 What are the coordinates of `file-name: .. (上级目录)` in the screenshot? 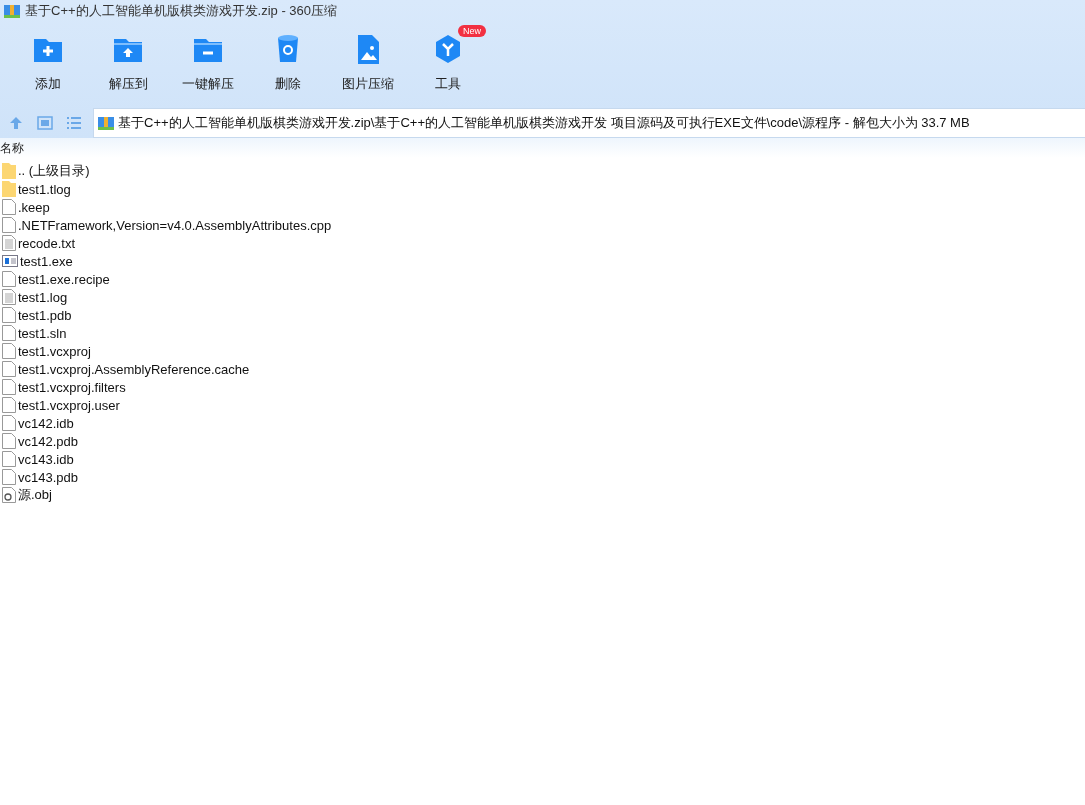 It's located at (54, 171).